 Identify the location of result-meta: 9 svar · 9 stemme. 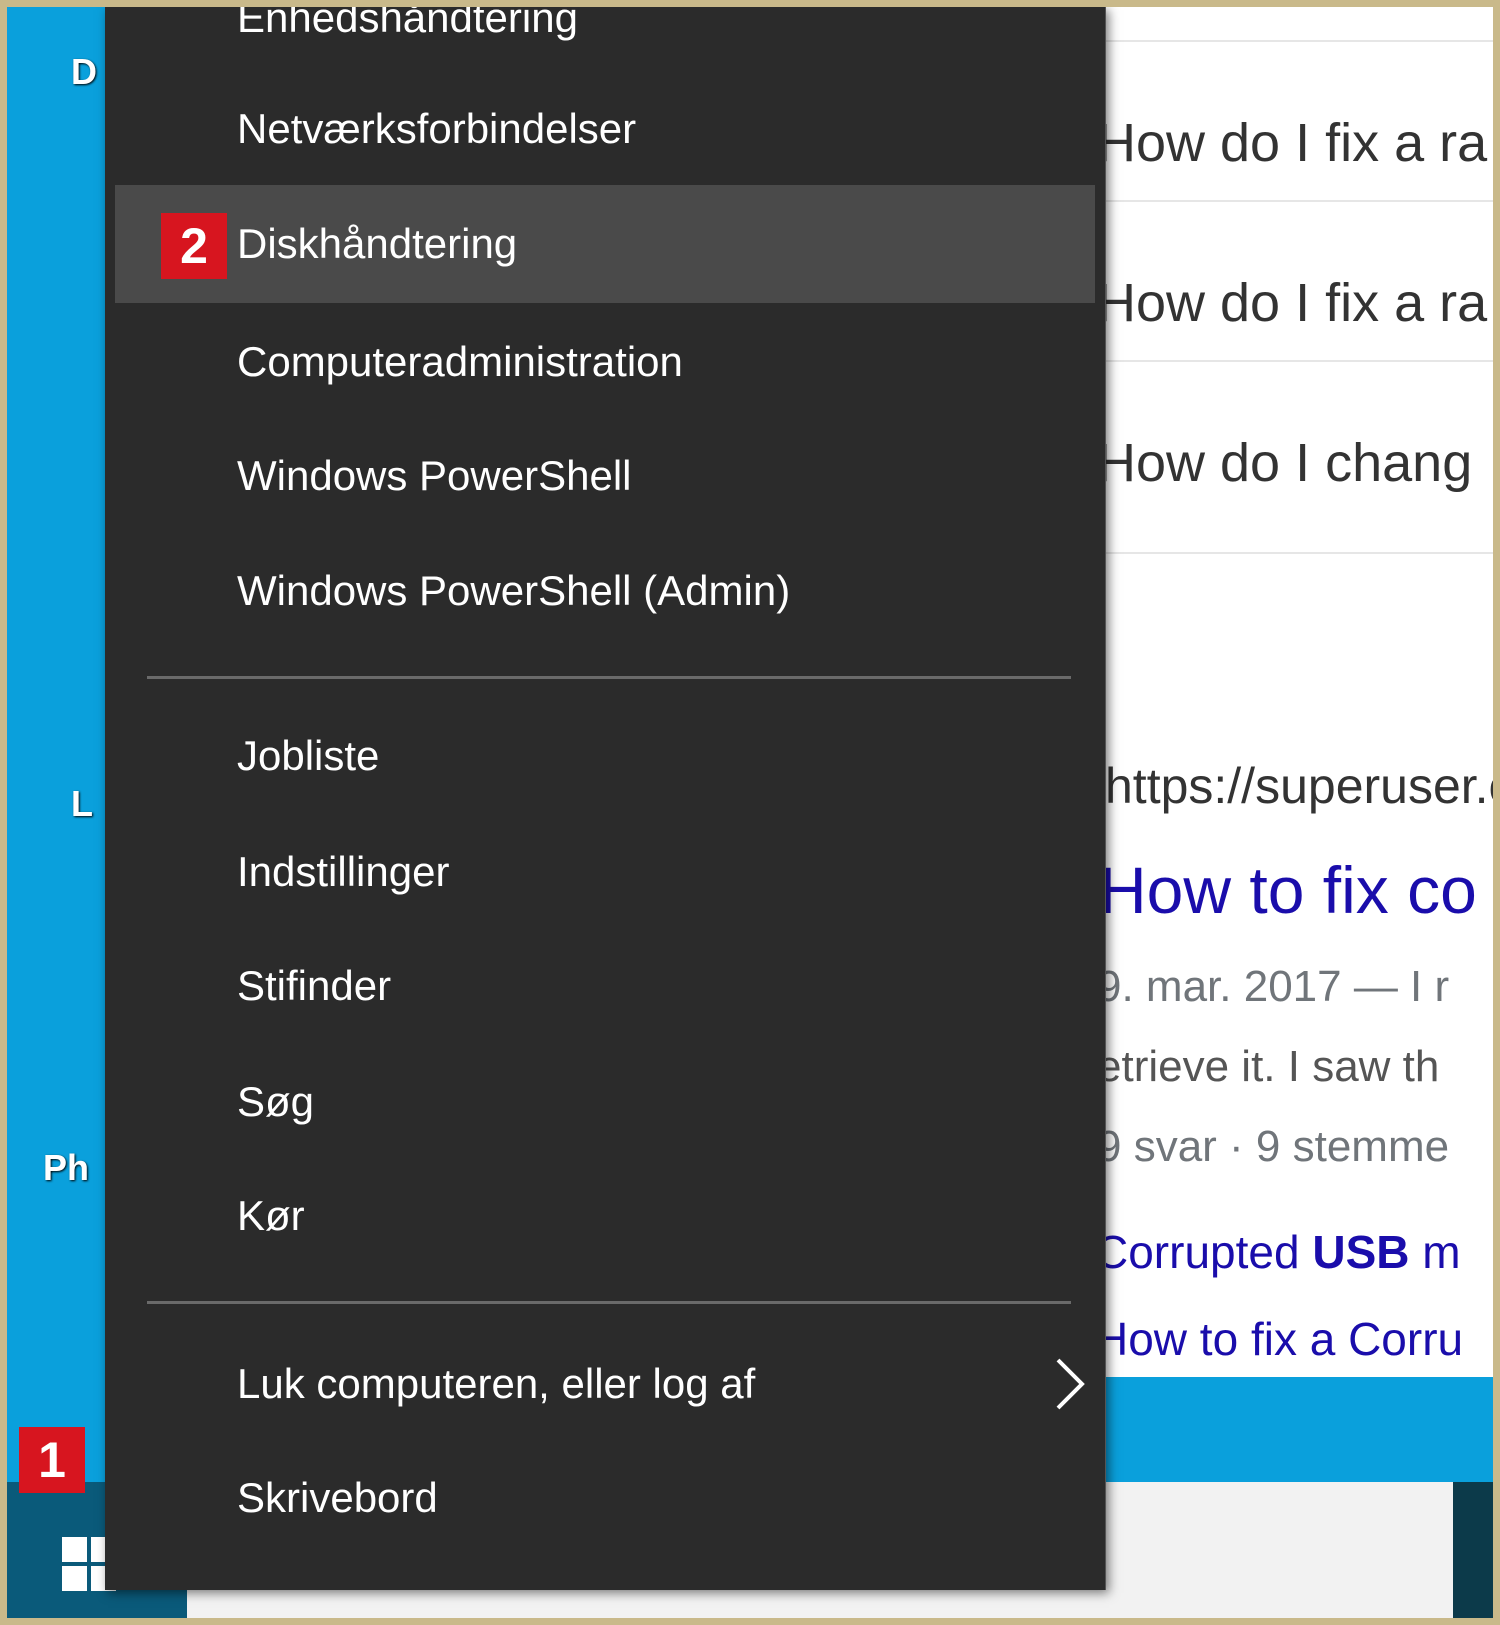
(1277, 1146).